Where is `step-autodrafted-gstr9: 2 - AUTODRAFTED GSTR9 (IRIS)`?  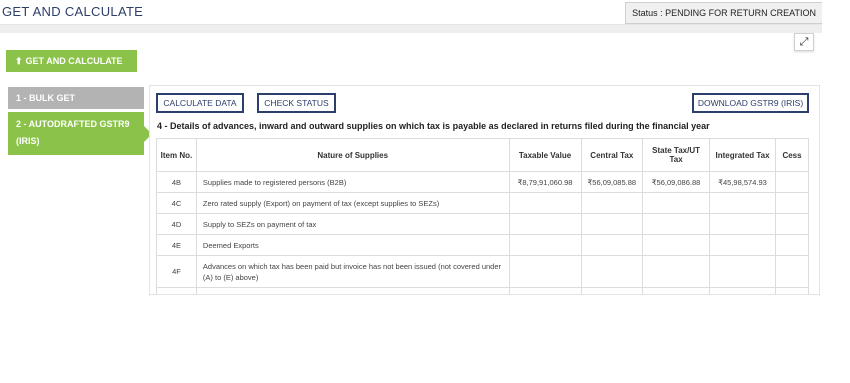 step-autodrafted-gstr9: 2 - AUTODRAFTED GSTR9 (IRIS) is located at coordinates (80, 133).